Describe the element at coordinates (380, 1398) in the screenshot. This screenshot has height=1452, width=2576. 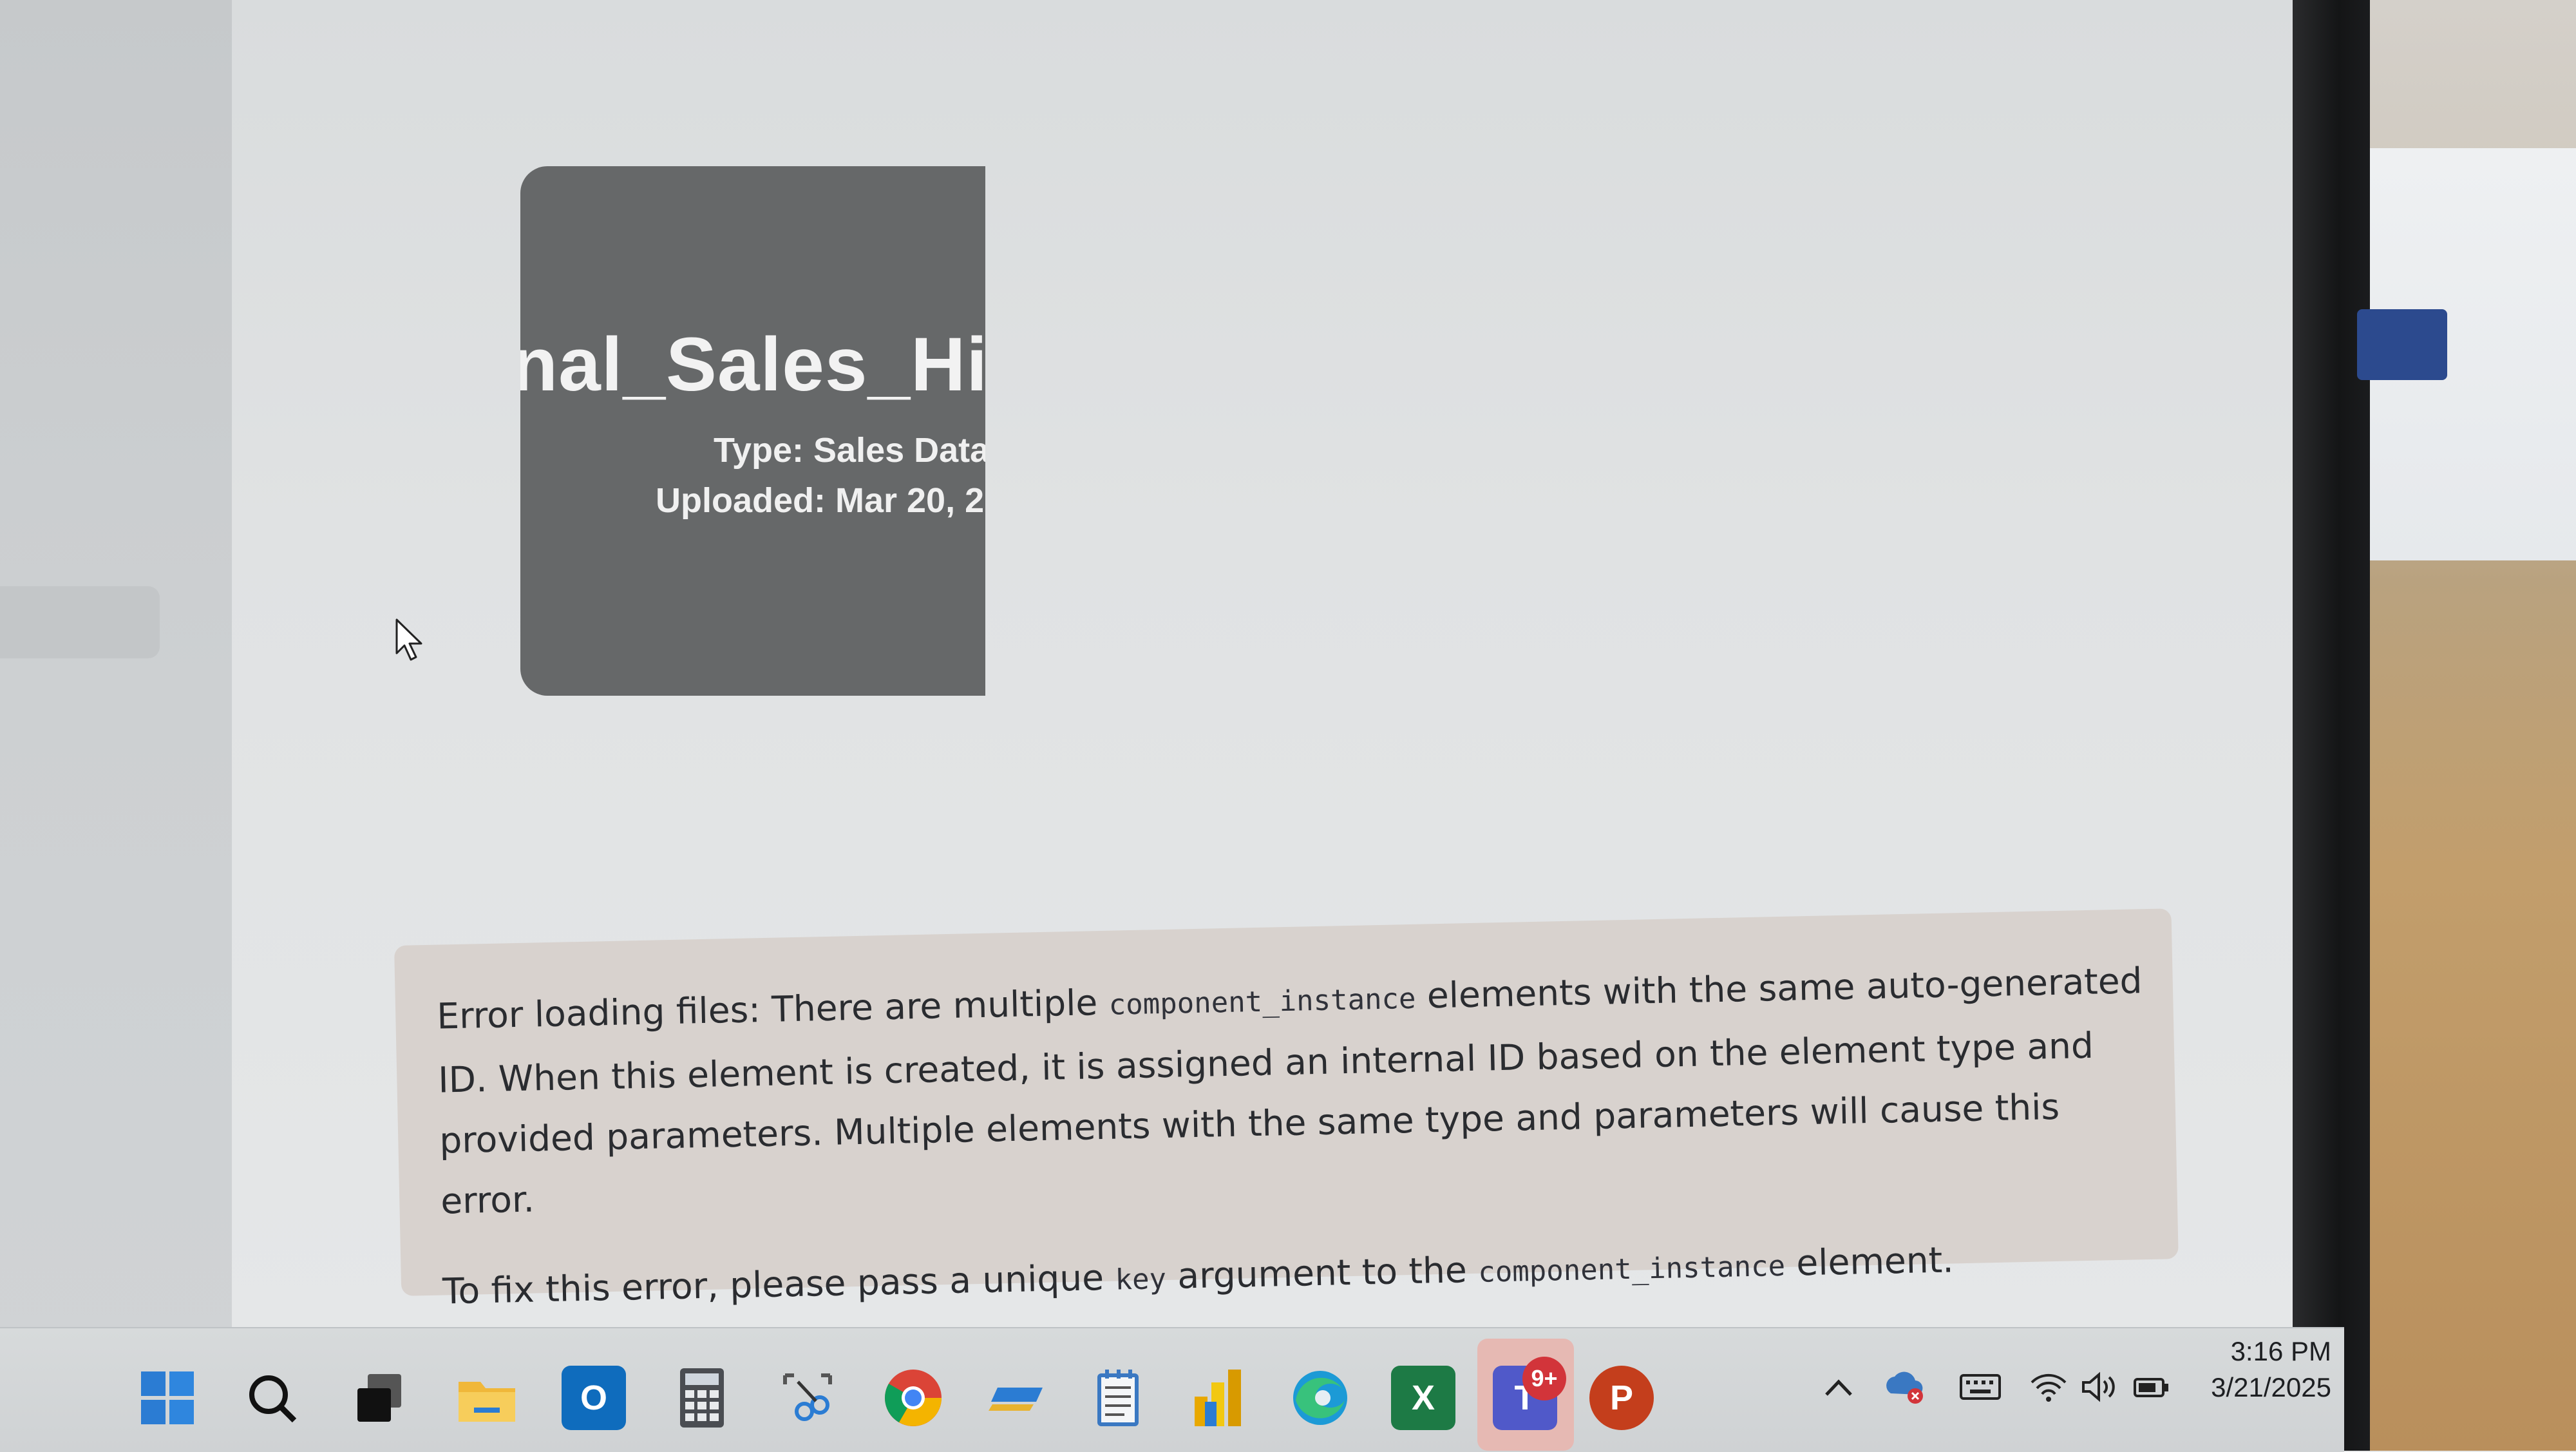
I see `task-view-icon` at that location.